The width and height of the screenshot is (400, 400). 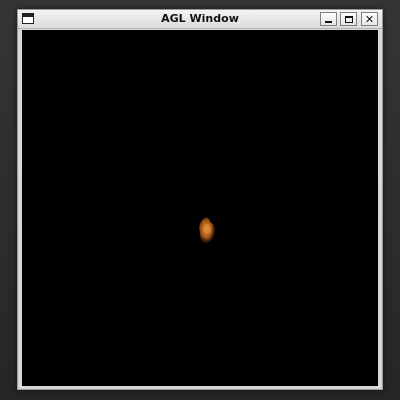 What do you see at coordinates (200, 19) in the screenshot?
I see `title-bar: AGL Window ✕` at bounding box center [200, 19].